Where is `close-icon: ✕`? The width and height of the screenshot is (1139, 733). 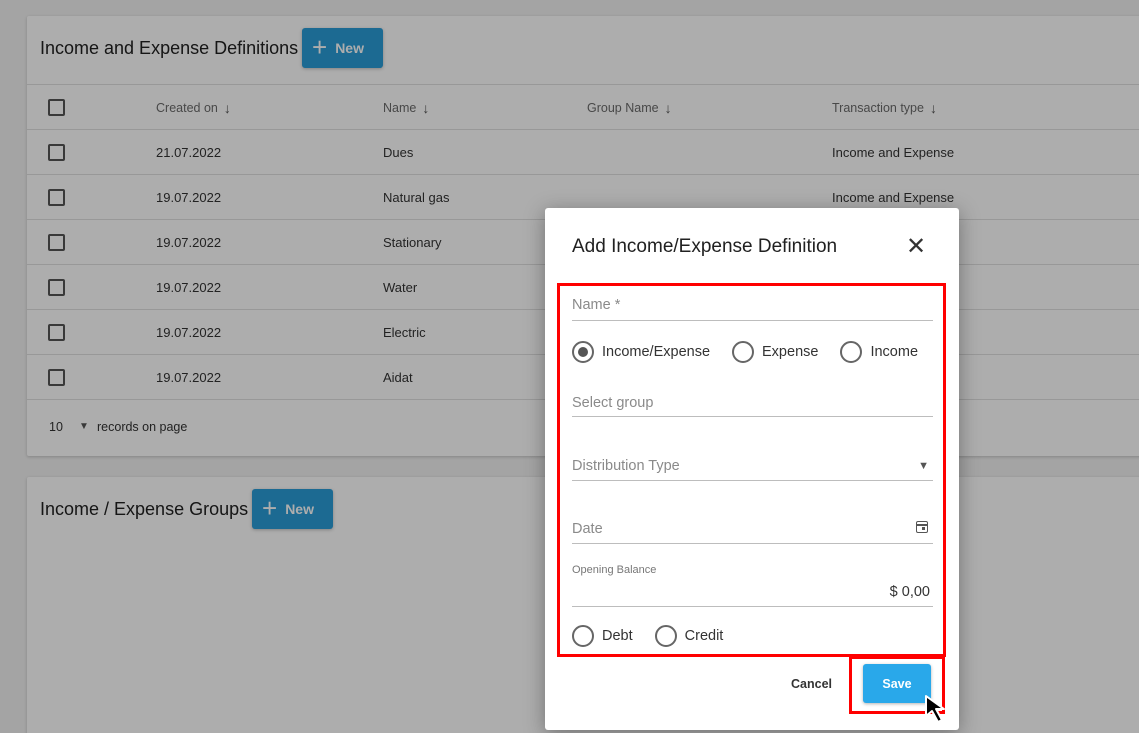
close-icon: ✕ is located at coordinates (916, 247).